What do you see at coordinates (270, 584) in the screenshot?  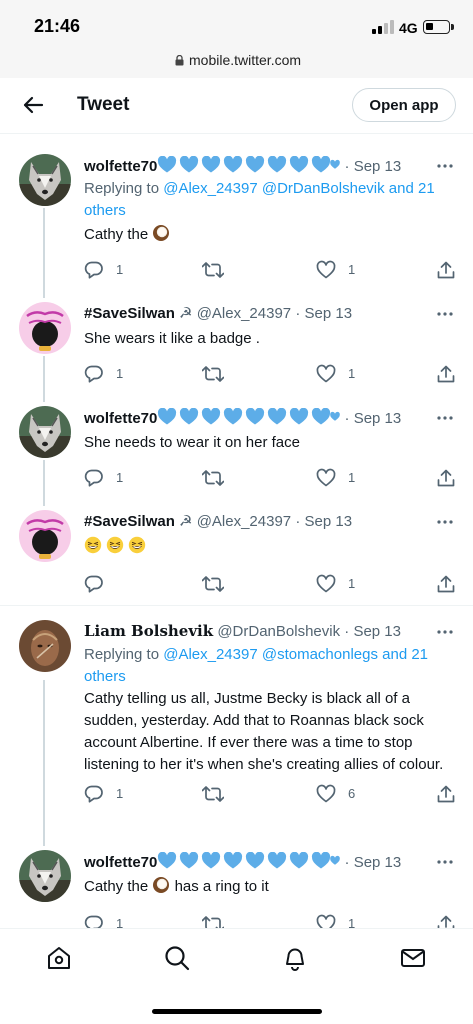 I see `tweet-actions: 1` at bounding box center [270, 584].